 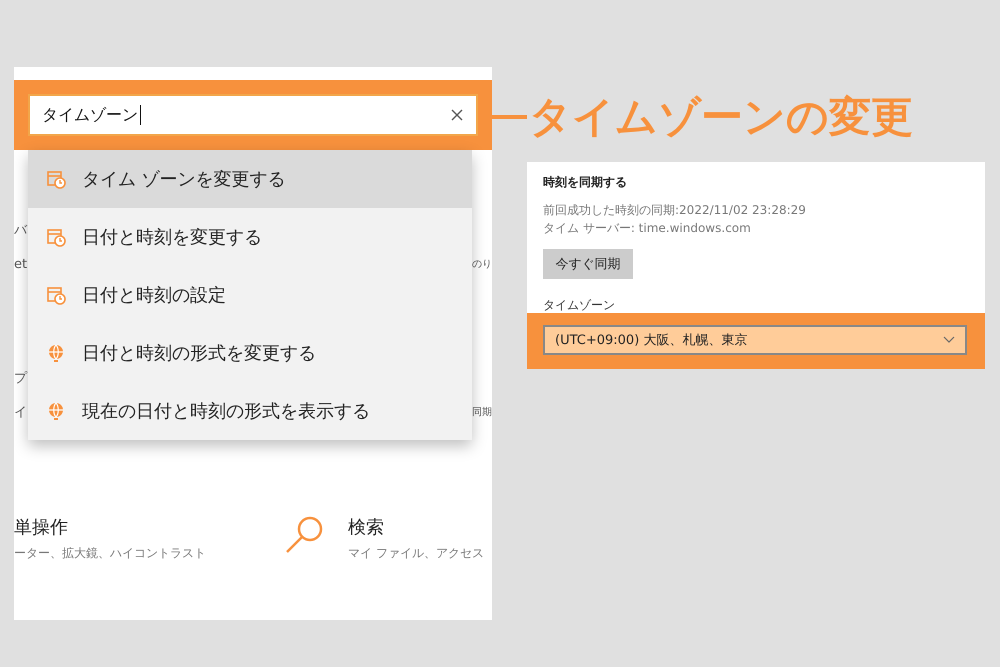 I want to click on close-icon, so click(x=457, y=115).